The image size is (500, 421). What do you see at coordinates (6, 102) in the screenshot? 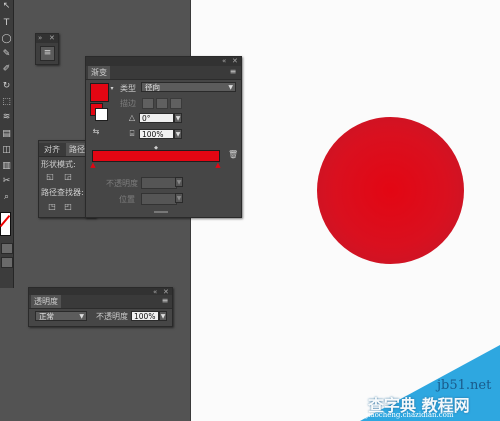
I see `scale-tool-icon: ⬚` at bounding box center [6, 102].